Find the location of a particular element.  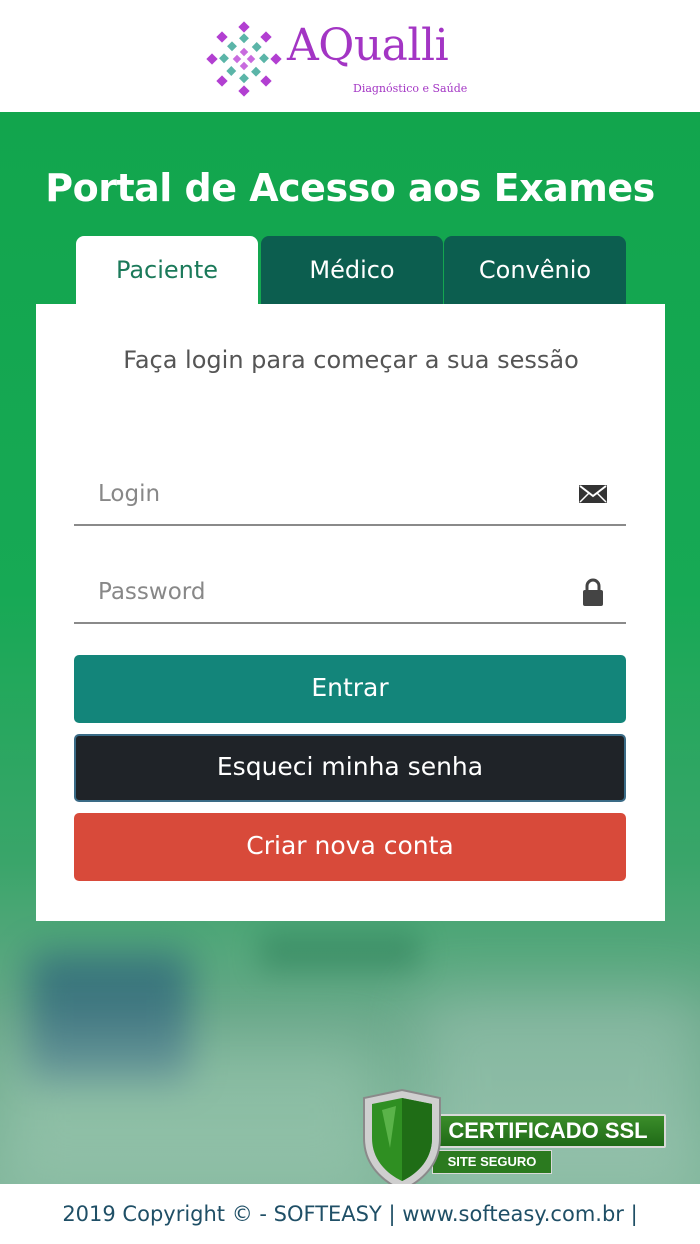

shield-icon is located at coordinates (402, 1140).